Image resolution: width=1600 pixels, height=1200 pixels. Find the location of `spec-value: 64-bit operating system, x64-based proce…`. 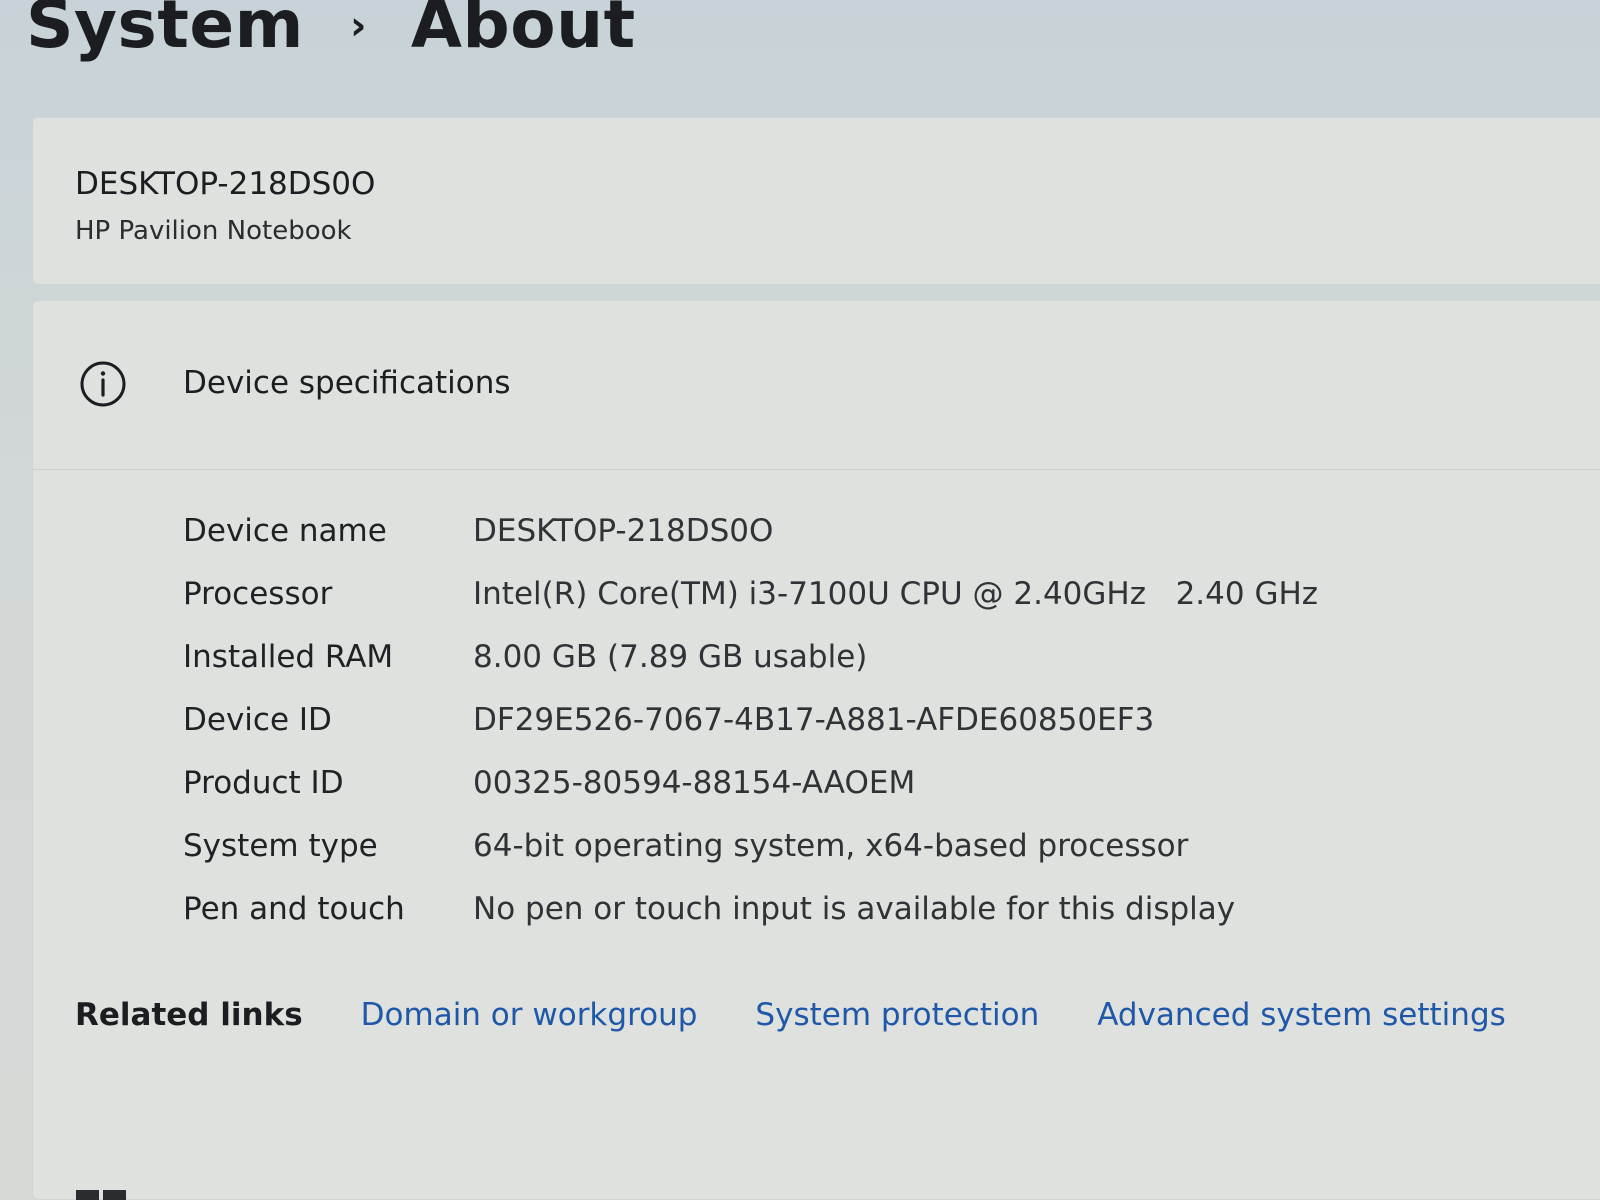

spec-value: 64-bit operating system, x64-based proce… is located at coordinates (831, 845).